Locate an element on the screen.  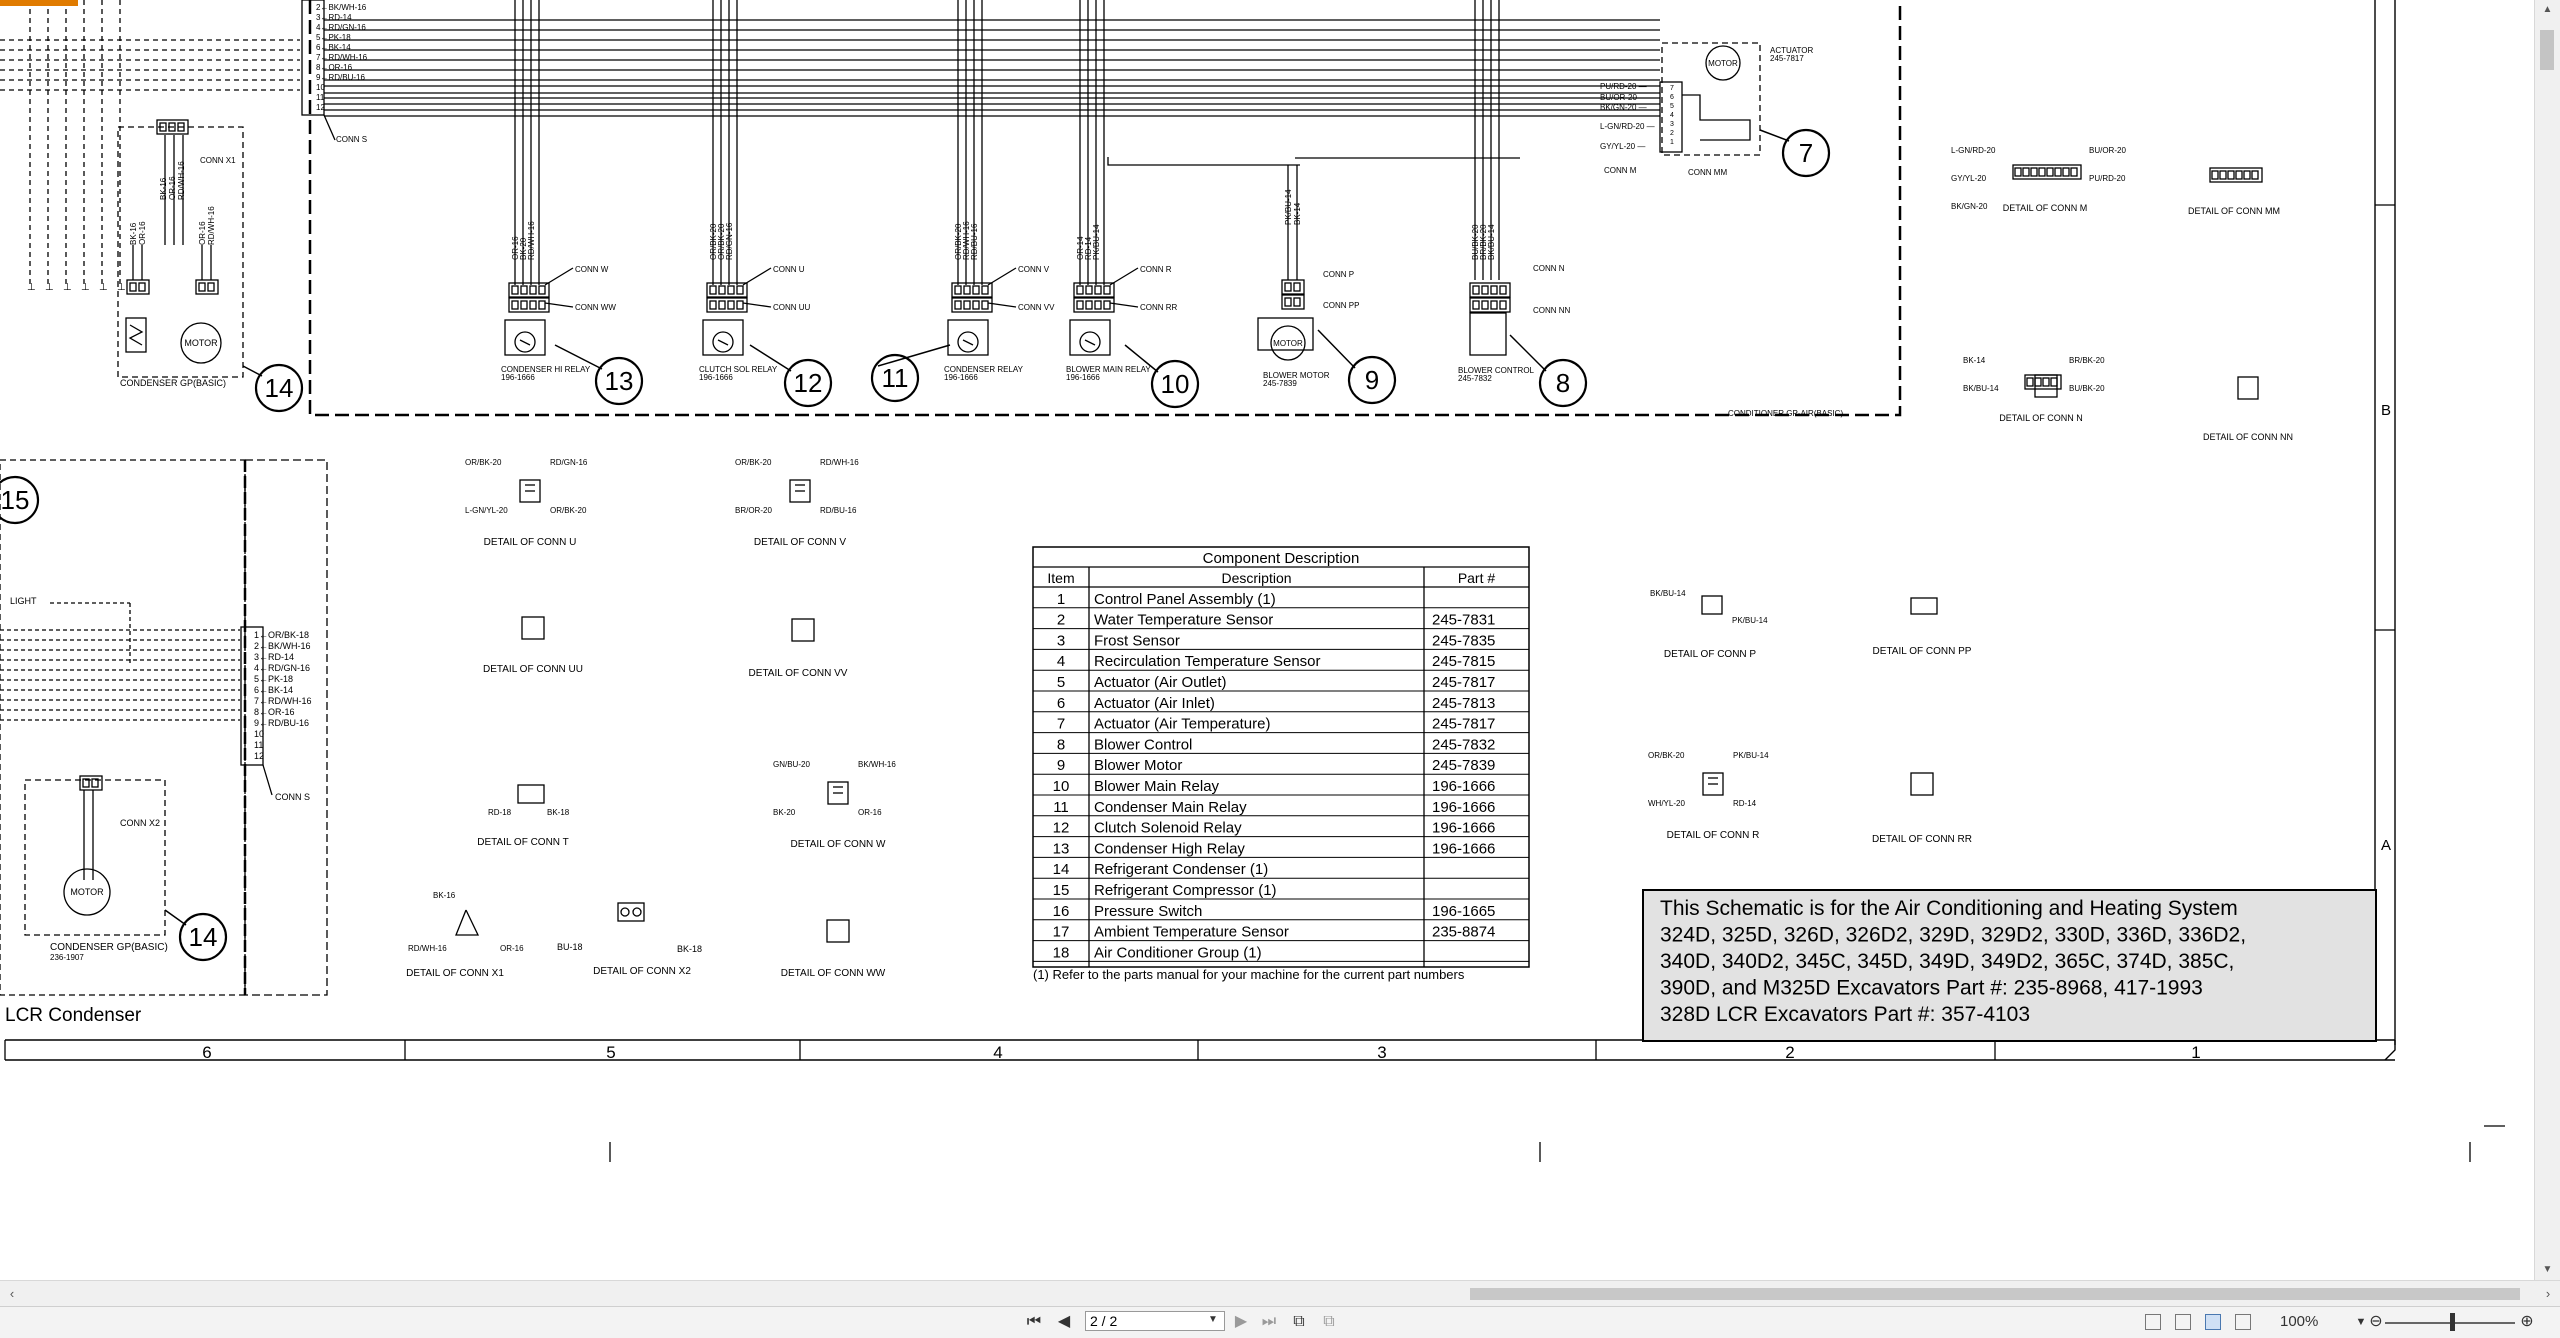
conn-t-wire: BK-18 is located at coordinates (558, 812).